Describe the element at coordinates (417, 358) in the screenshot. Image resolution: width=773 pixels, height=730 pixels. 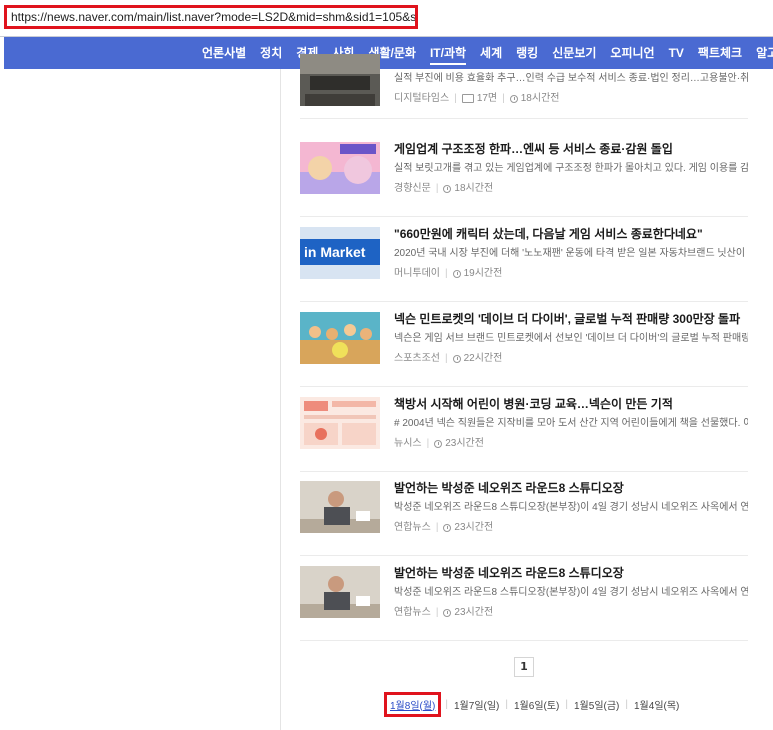
I see `article-source: 스포츠조선` at that location.